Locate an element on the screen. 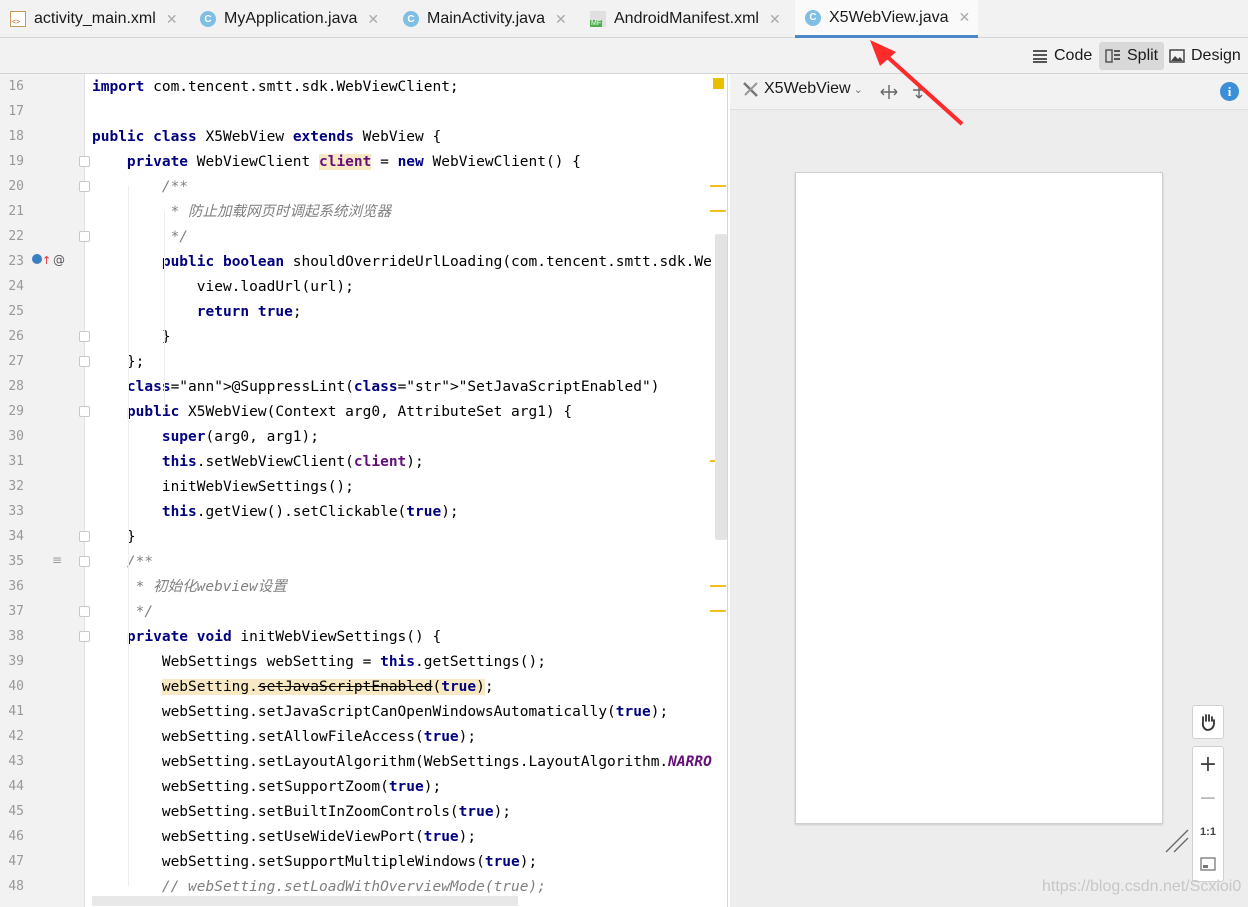  split-view-button: Split is located at coordinates (1132, 56).